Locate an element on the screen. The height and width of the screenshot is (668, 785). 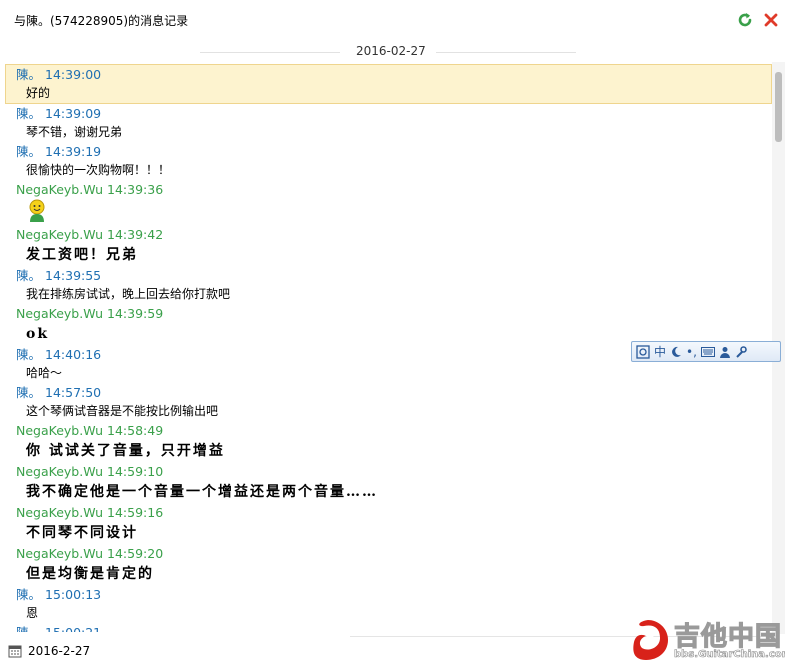
message-time: 14:39:55 is located at coordinates (73, 275).